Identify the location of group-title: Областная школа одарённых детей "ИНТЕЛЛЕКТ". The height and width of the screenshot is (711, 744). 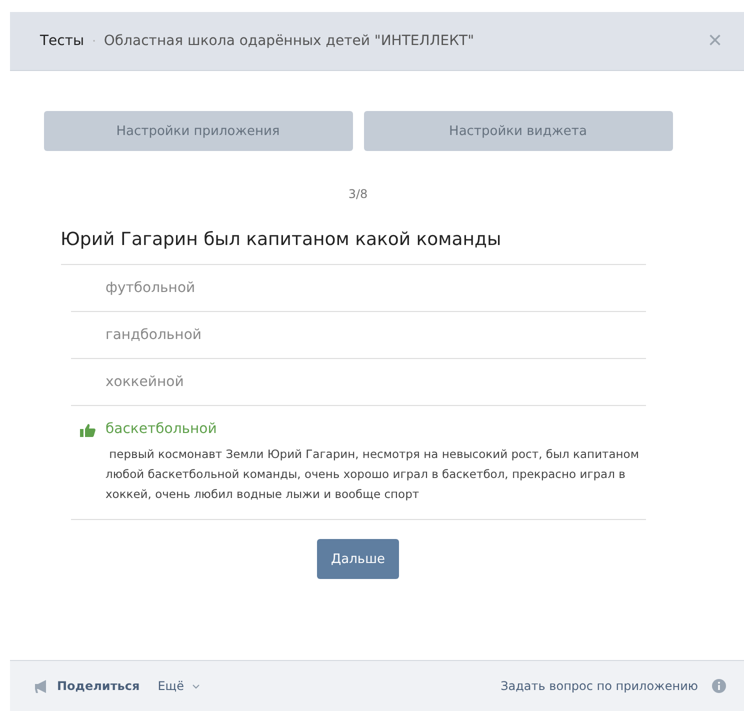
(289, 41).